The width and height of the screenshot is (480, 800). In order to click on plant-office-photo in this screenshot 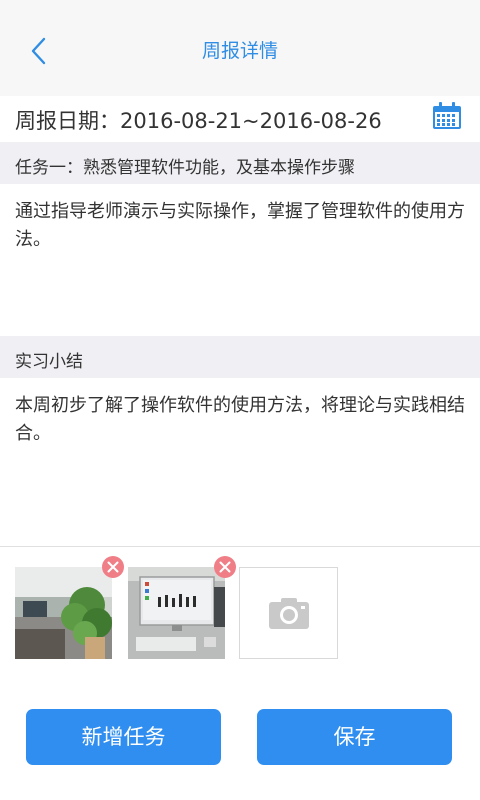, I will do `click(63, 613)`.